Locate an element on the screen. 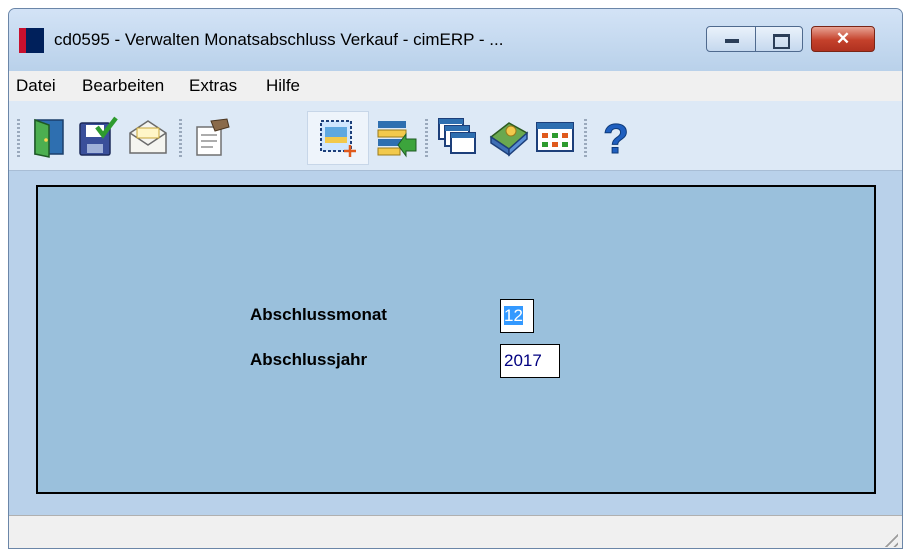 This screenshot has width=911, height=557. calendar-button is located at coordinates (555, 137).